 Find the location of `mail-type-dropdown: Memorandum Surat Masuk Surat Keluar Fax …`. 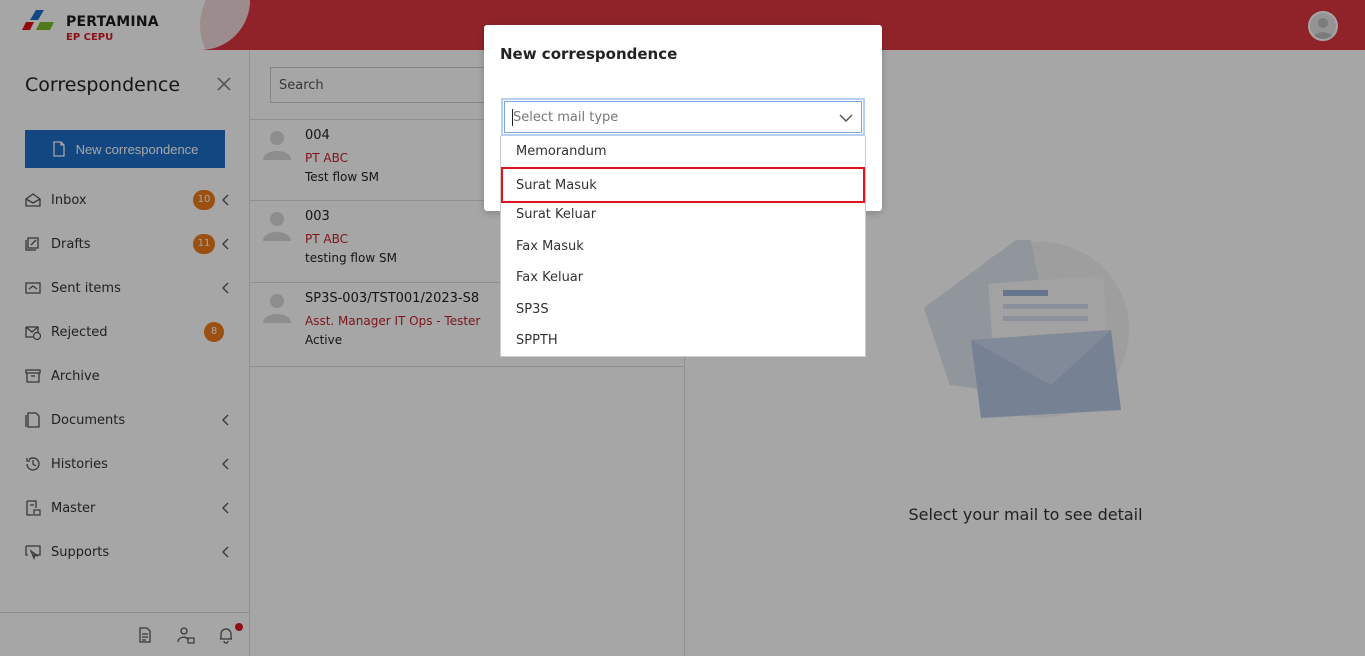

mail-type-dropdown: Memorandum Surat Masuk Surat Keluar Fax … is located at coordinates (683, 246).